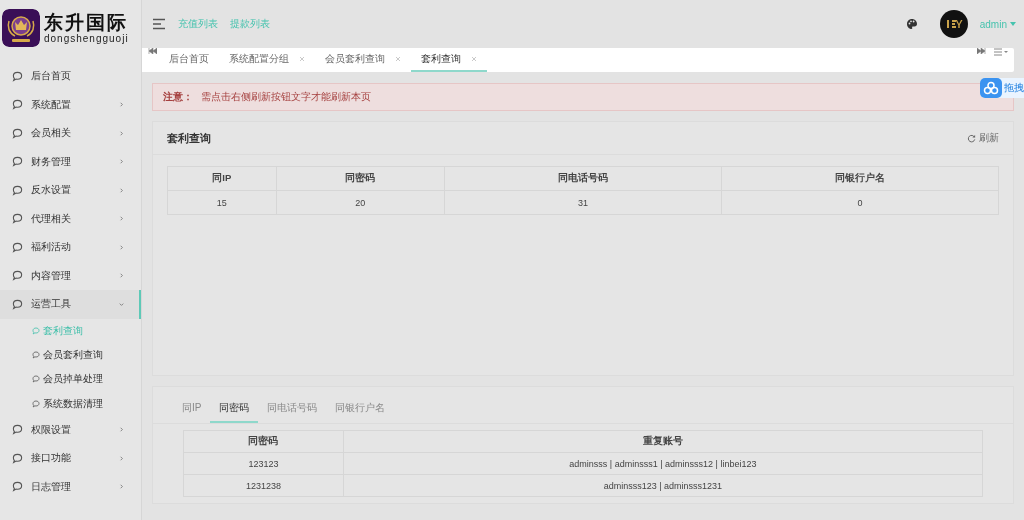 Image resolution: width=1024 pixels, height=520 pixels. I want to click on column-header: 重复账号, so click(663, 441).